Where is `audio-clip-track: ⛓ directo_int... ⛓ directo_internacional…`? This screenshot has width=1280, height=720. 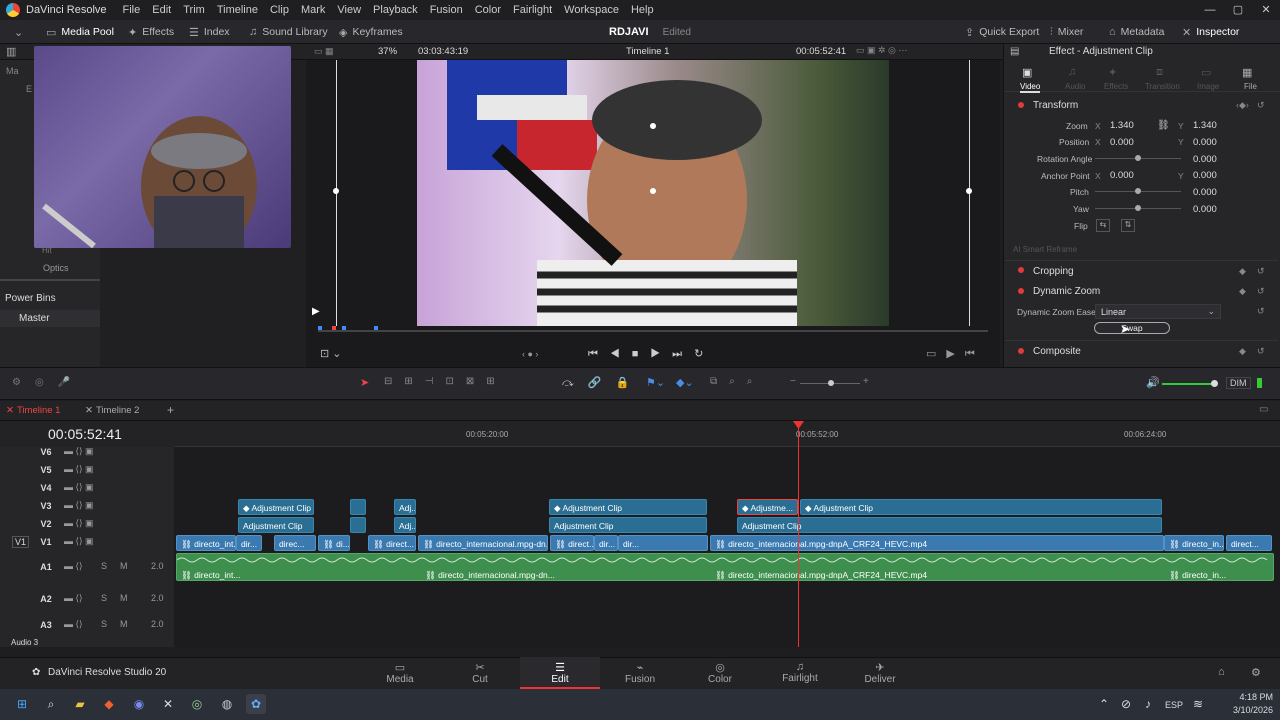
audio-clip-track: ⛓ directo_int... ⛓ directo_internacional… is located at coordinates (725, 567).